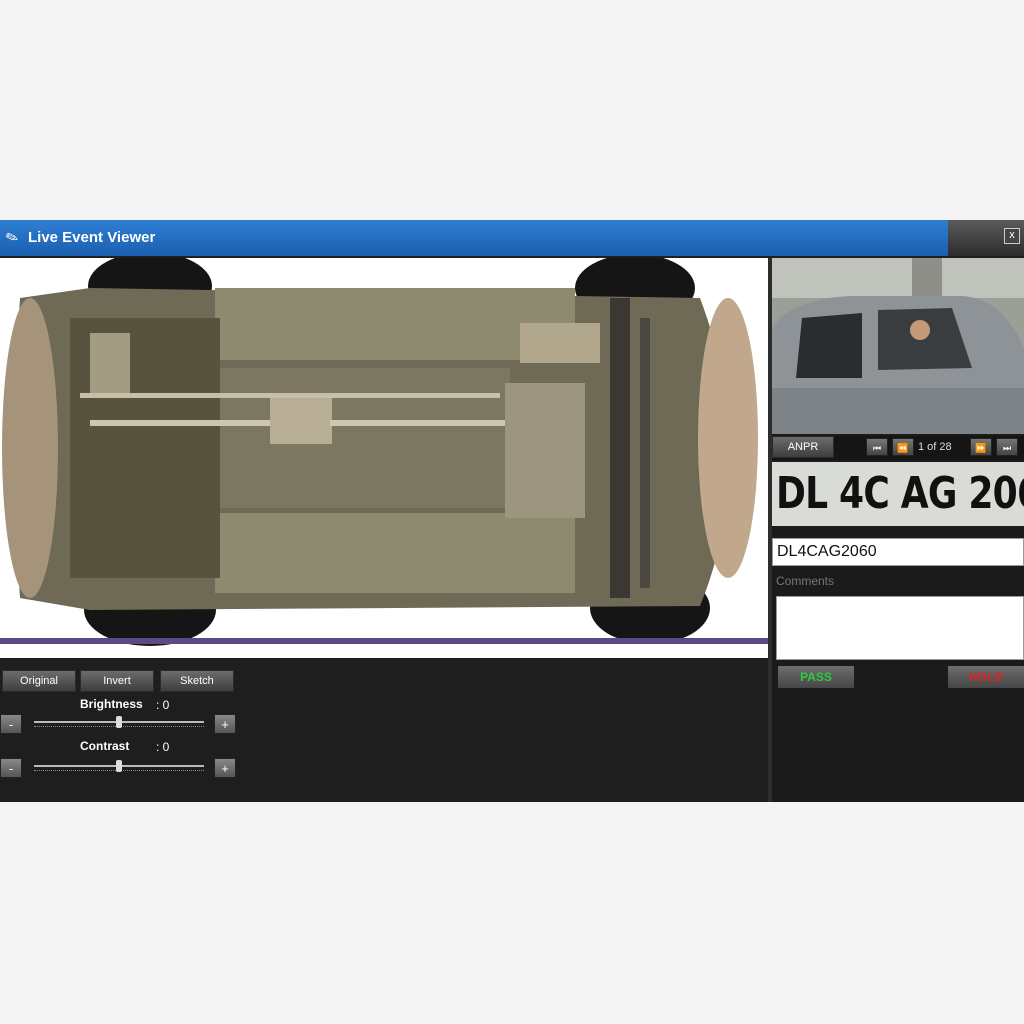 The height and width of the screenshot is (1024, 1024). What do you see at coordinates (981, 447) in the screenshot?
I see `next-page-icon: ⏩` at bounding box center [981, 447].